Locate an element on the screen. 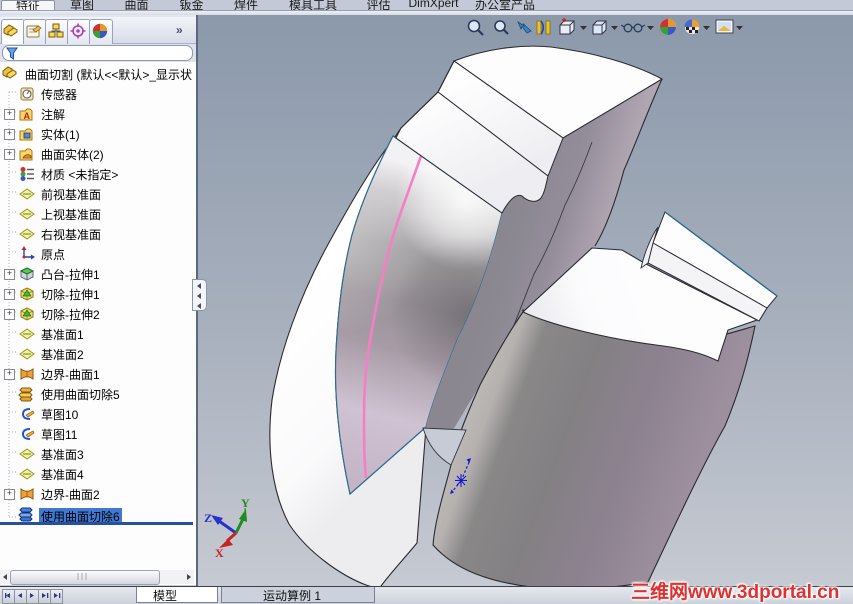  svg-text: A is located at coordinates (27, 116).